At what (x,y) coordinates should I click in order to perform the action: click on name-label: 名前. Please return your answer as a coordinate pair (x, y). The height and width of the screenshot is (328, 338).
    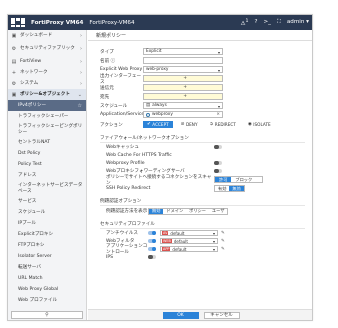
    Looking at the image, I should click on (105, 61).